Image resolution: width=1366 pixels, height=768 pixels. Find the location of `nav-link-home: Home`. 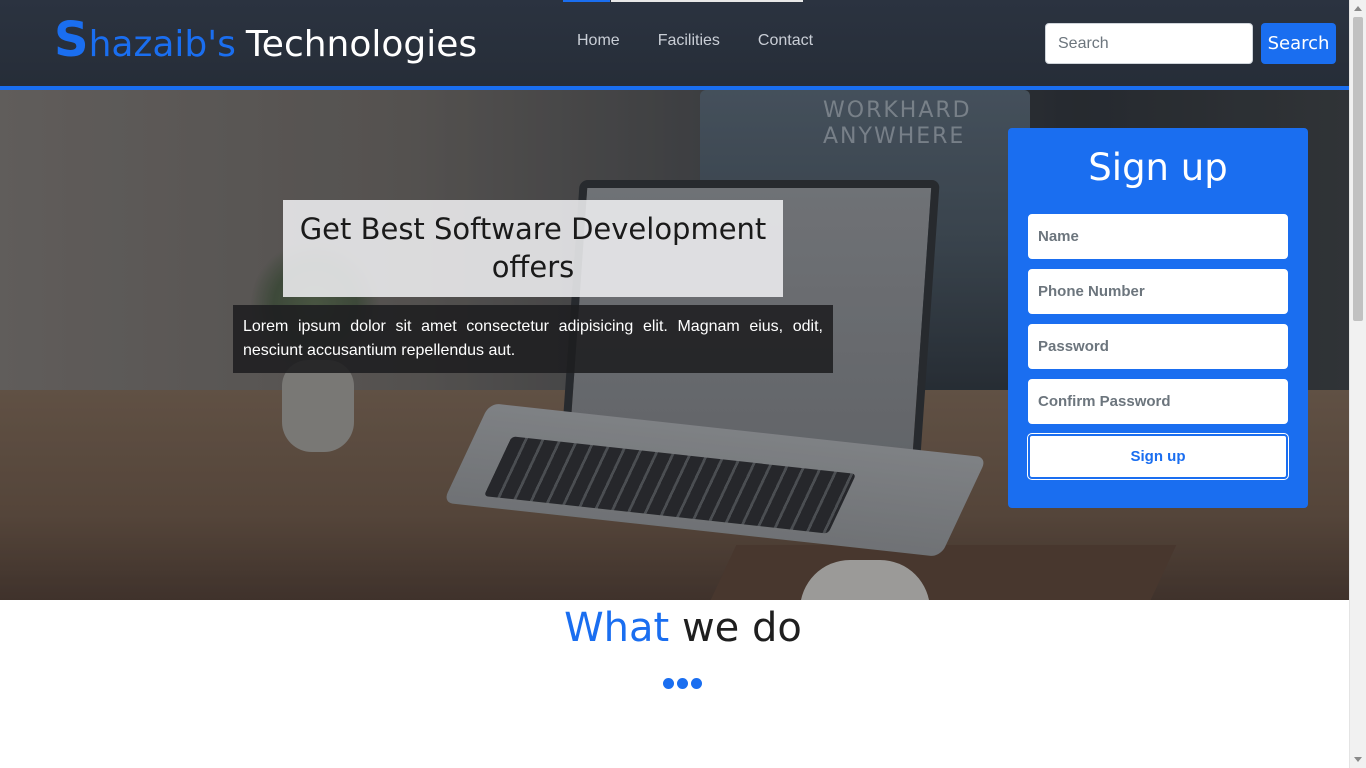

nav-link-home: Home is located at coordinates (598, 41).